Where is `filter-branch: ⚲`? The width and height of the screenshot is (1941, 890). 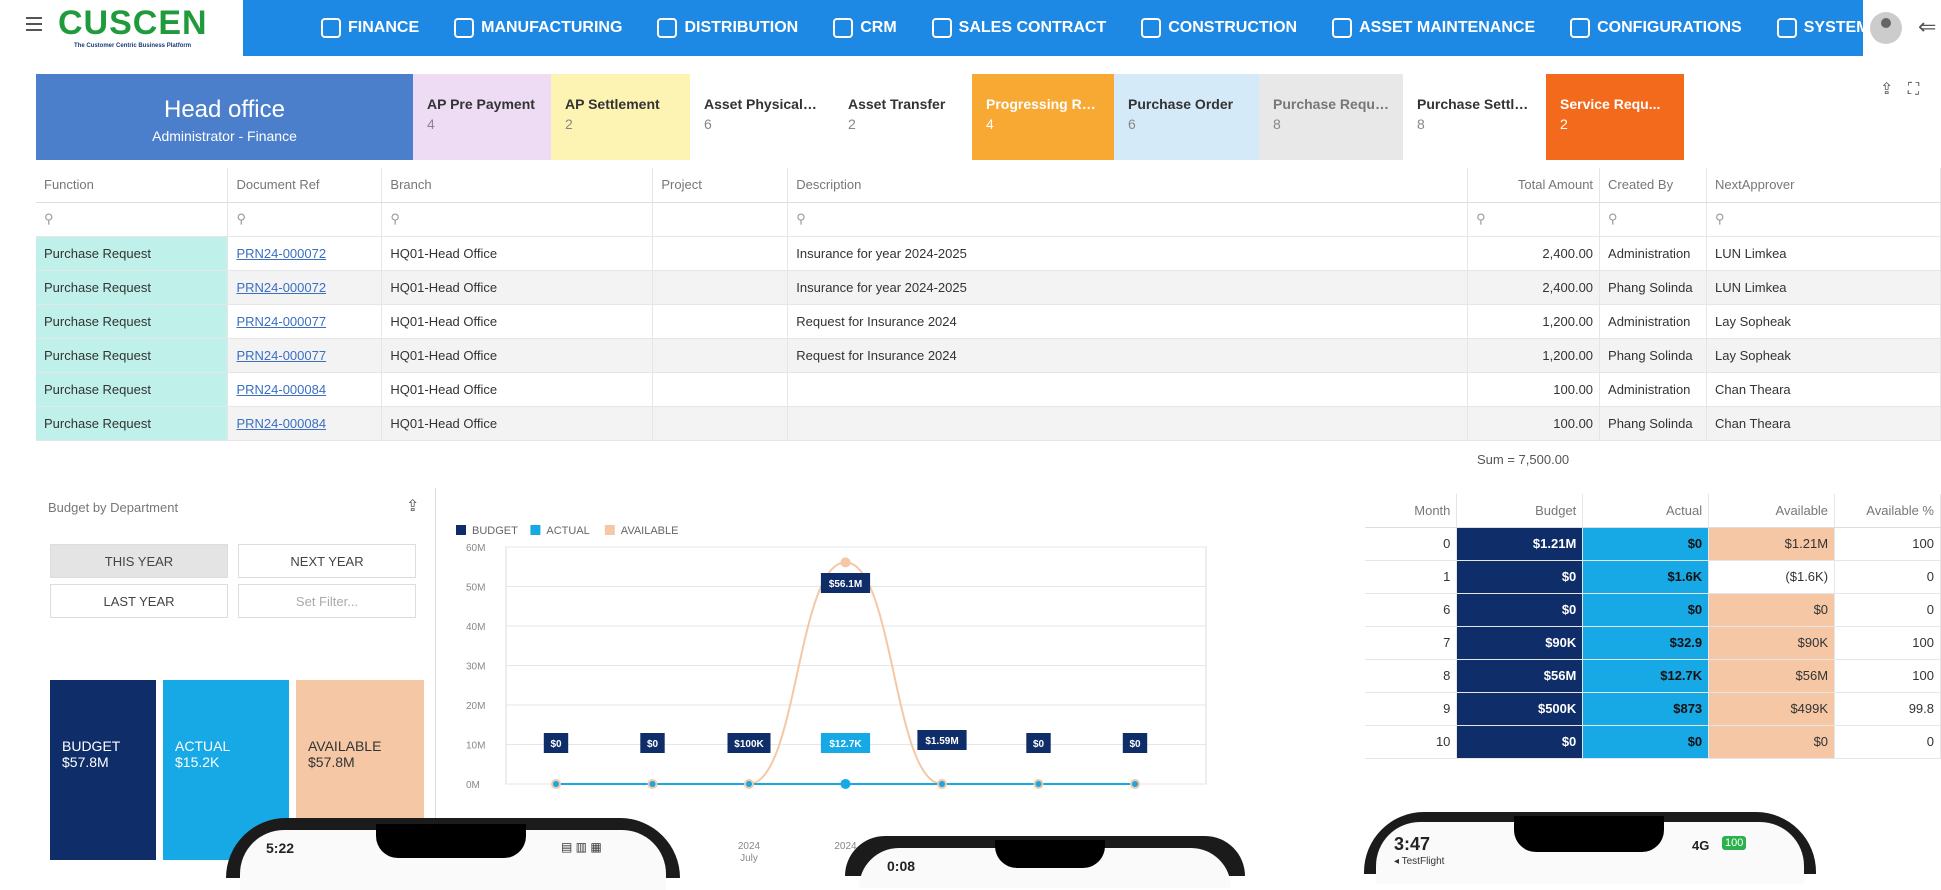 filter-branch: ⚲ is located at coordinates (517, 219).